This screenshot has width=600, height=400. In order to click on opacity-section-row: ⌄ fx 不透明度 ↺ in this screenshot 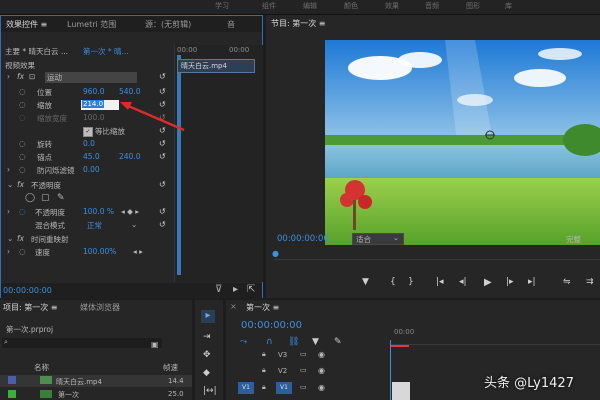, I will do `click(86, 186)`.